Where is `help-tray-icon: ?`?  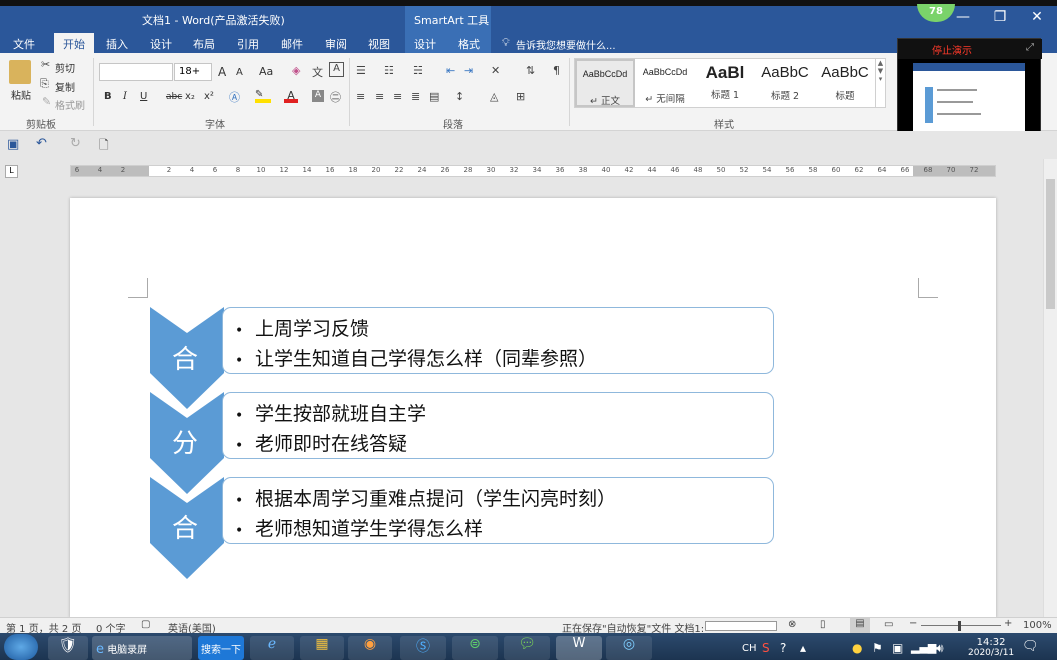 help-tray-icon: ? is located at coordinates (783, 648).